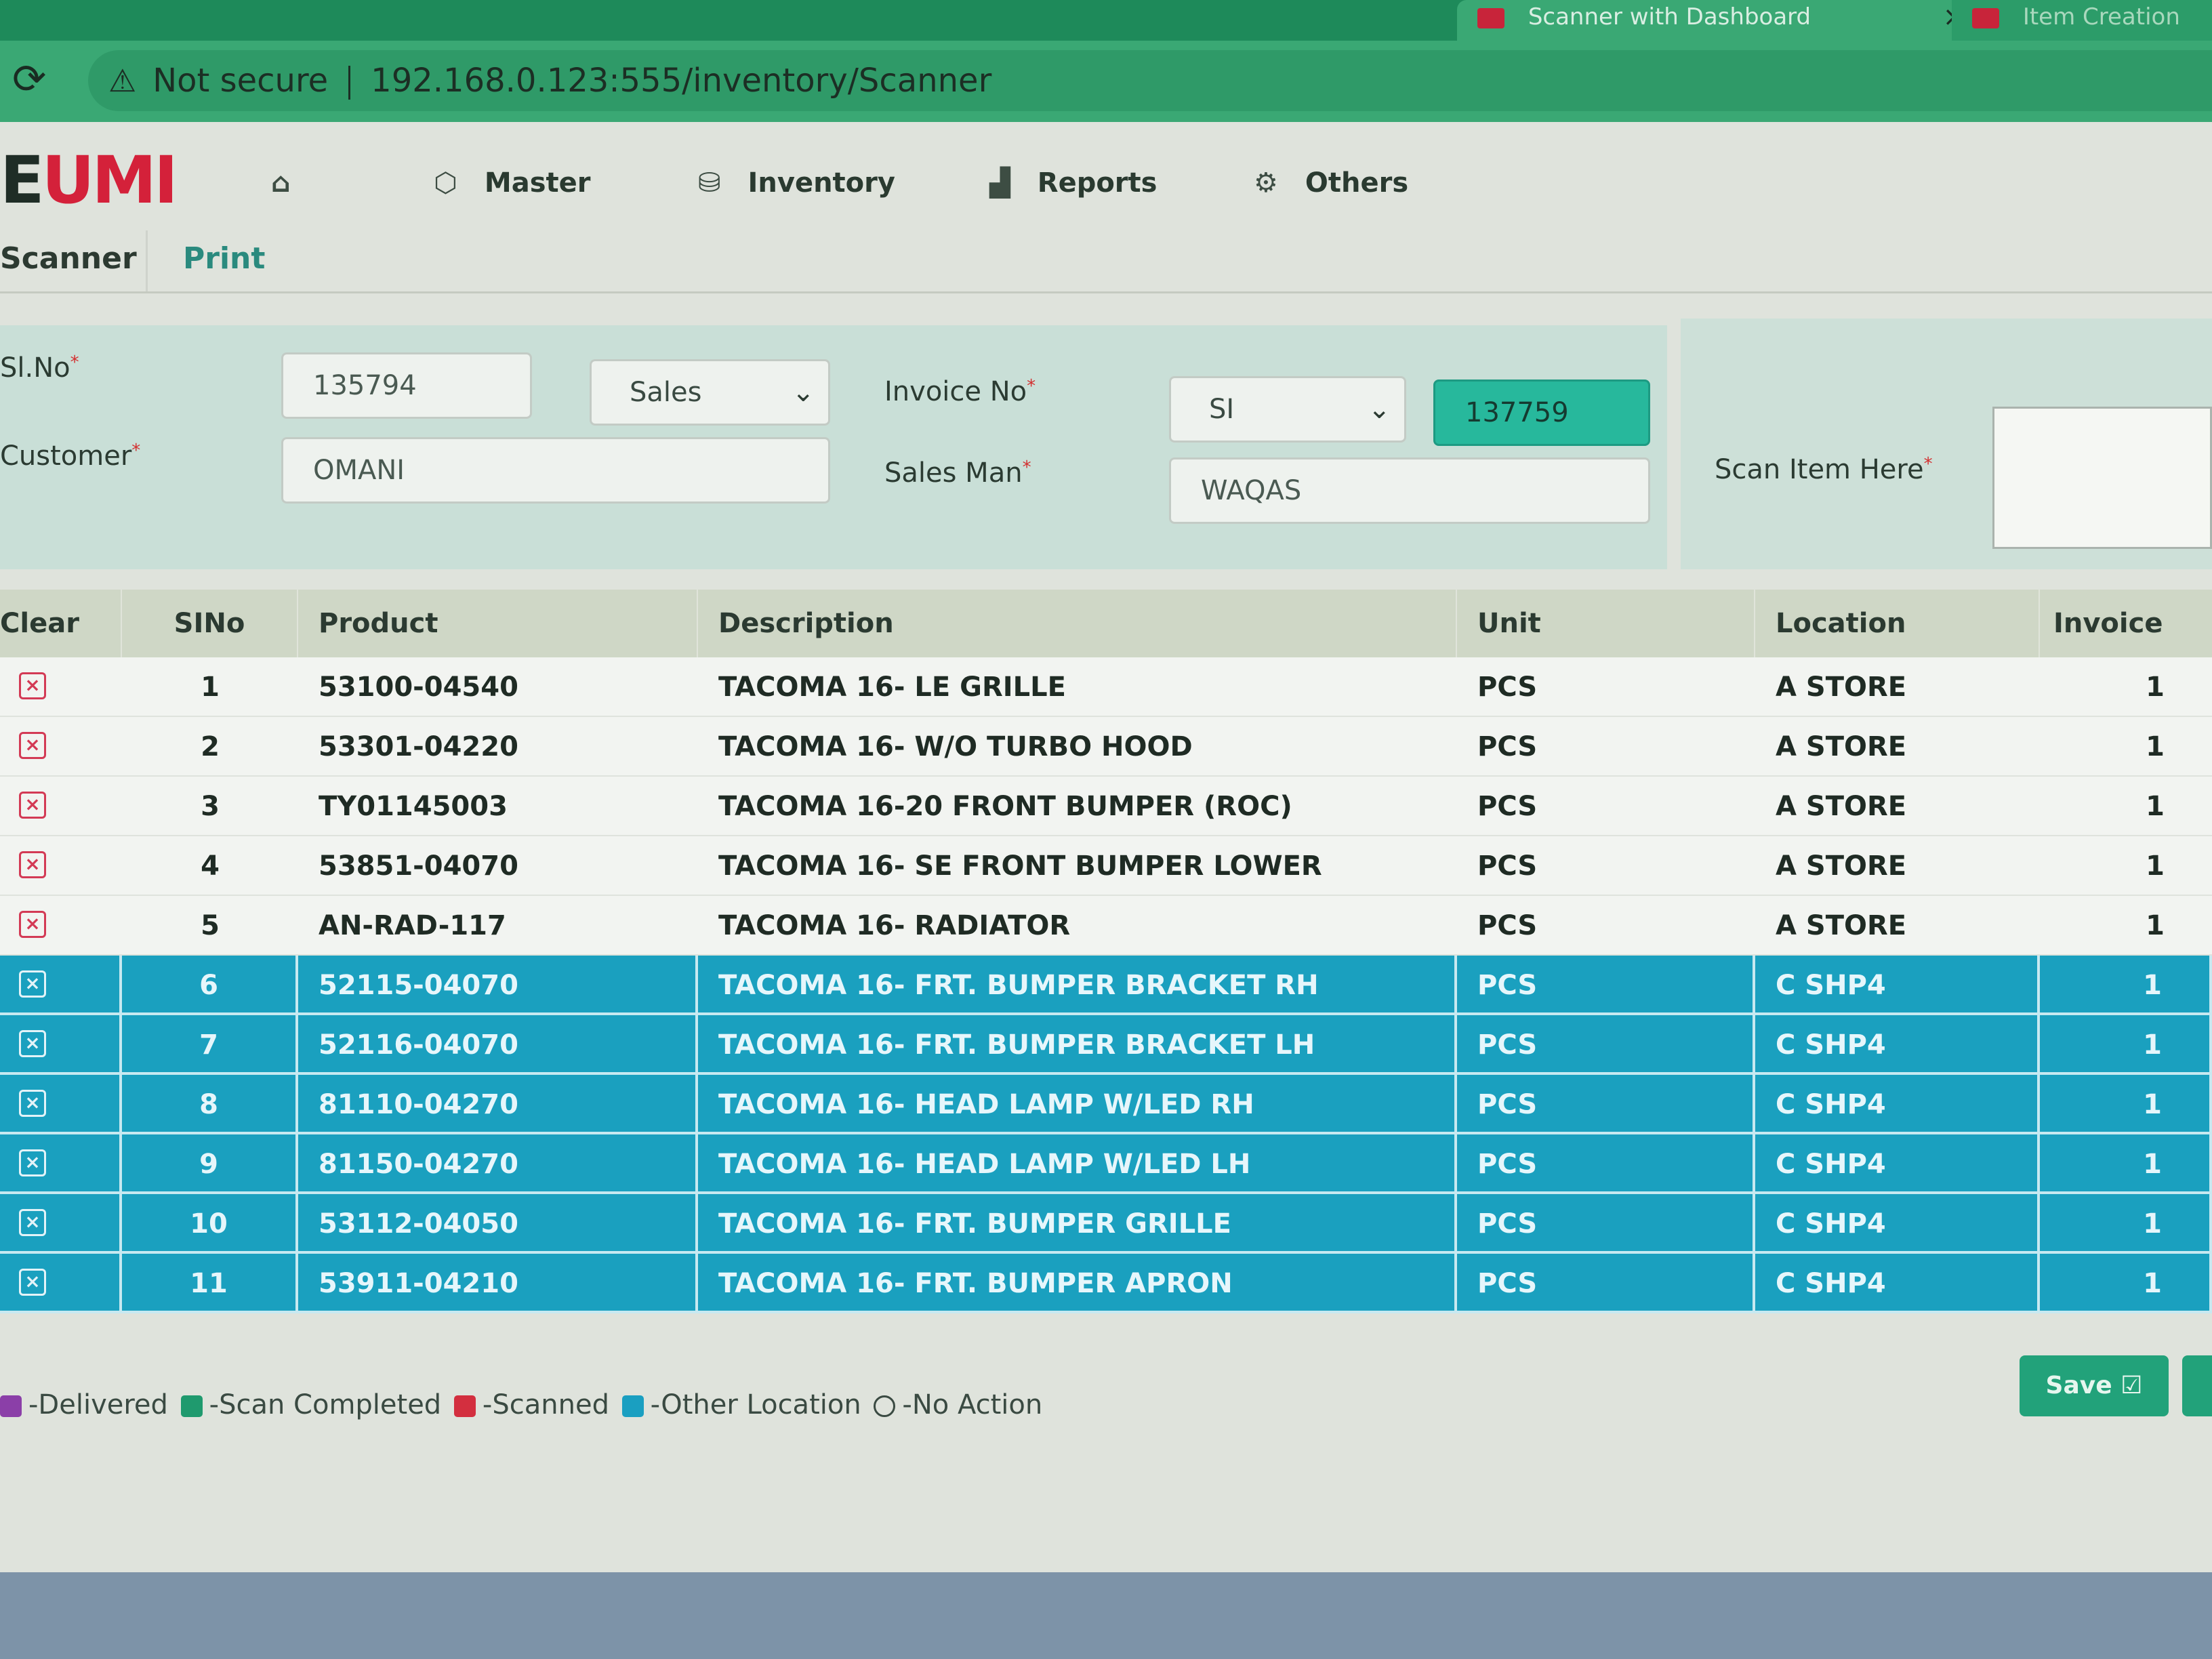 This screenshot has height=1659, width=2212. What do you see at coordinates (2102, 478) in the screenshot?
I see `scan-item-input` at bounding box center [2102, 478].